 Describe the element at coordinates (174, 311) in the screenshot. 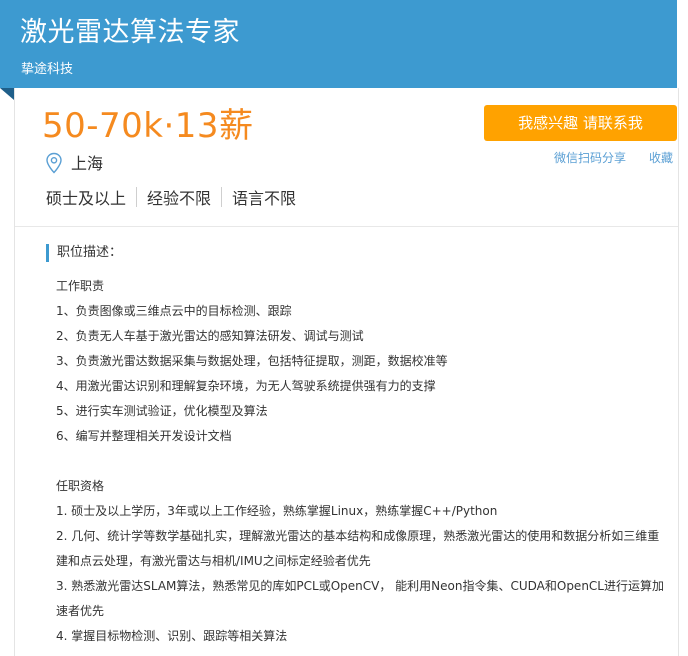

I see `duty-item: 1、负责图像或三维点云中的目标检测、跟踪` at that location.